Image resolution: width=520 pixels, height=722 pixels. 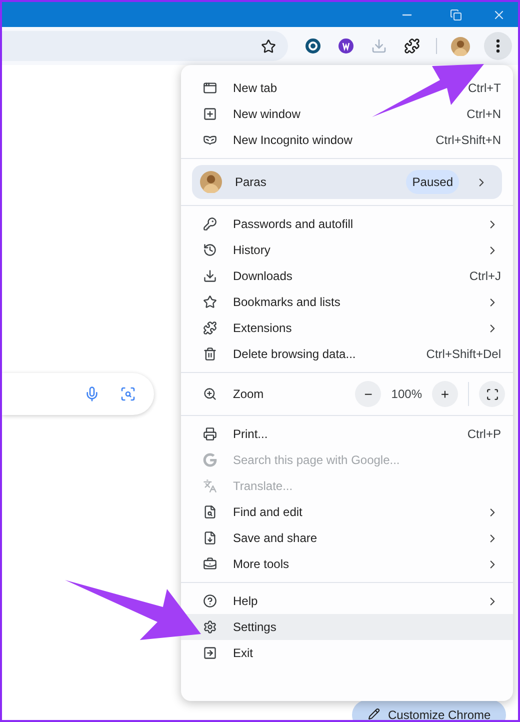 I want to click on menu-item: New Incognito window Ctrl+Shift+N, so click(x=347, y=140).